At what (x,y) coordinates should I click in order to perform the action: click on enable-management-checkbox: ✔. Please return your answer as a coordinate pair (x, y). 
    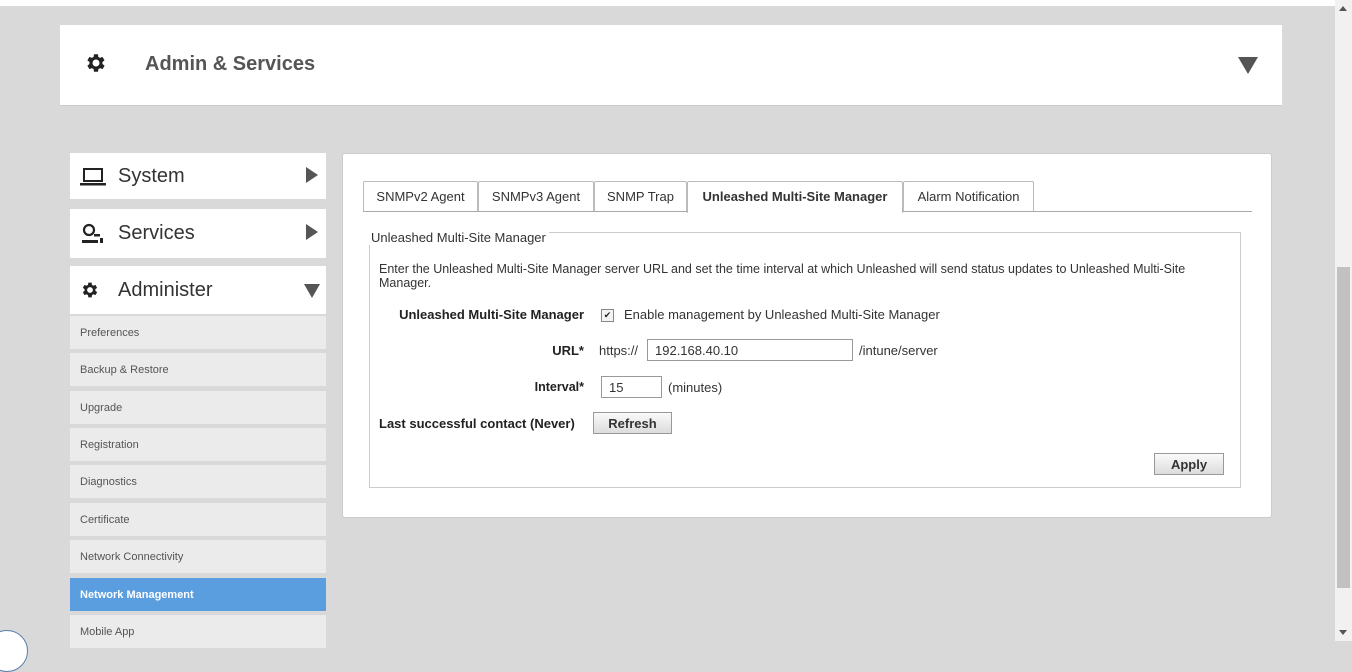
    Looking at the image, I should click on (607, 315).